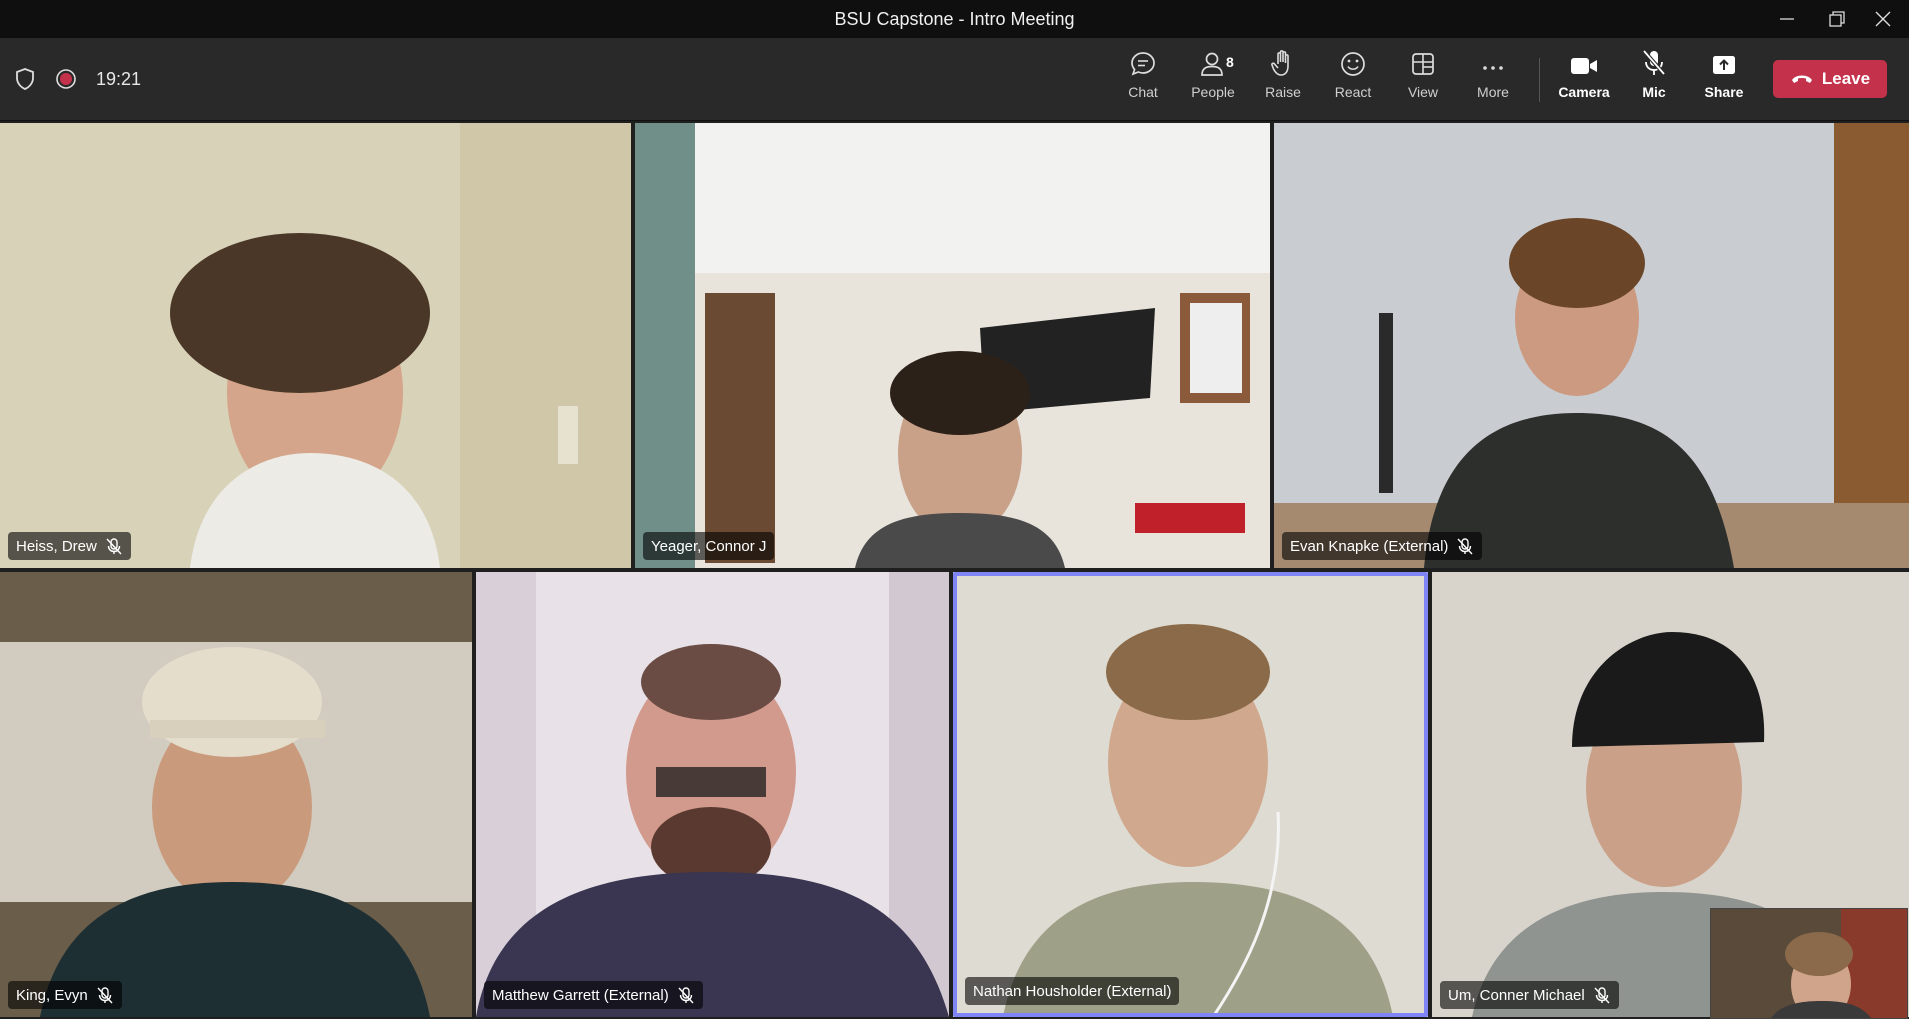  Describe the element at coordinates (1846, 78) in the screenshot. I see `leave-label: Leave` at that location.